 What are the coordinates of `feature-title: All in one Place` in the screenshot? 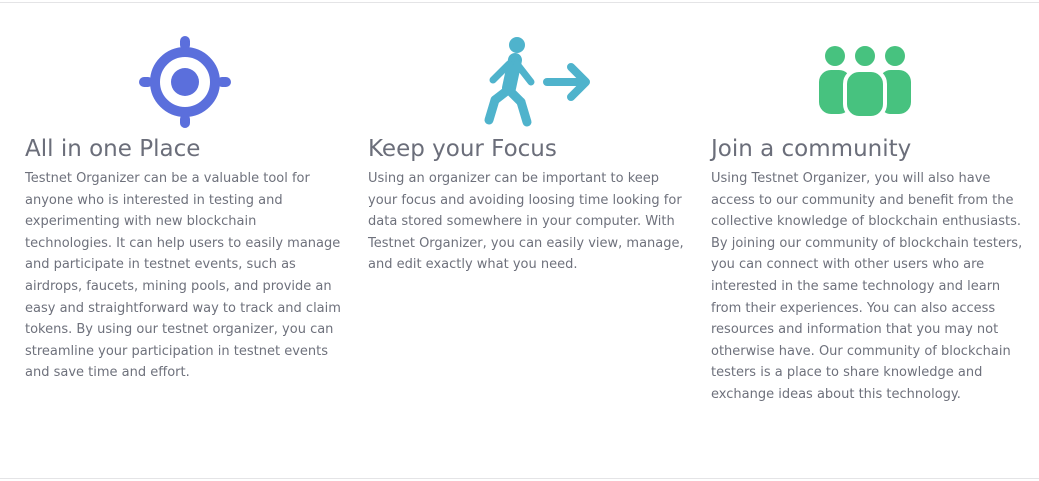 It's located at (113, 149).